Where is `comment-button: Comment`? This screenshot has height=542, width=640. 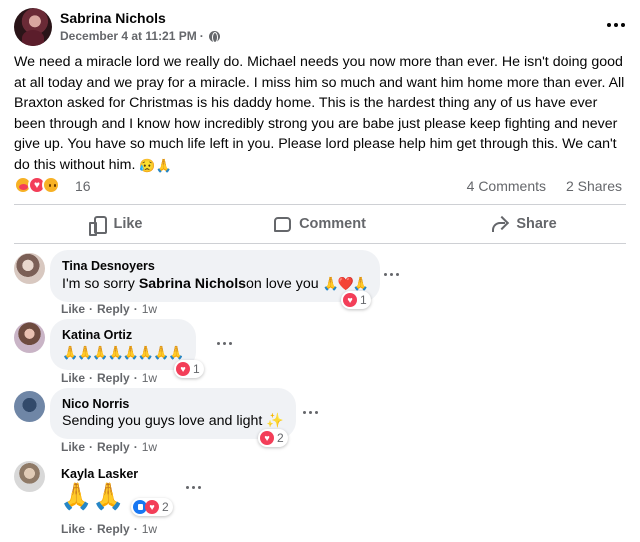 comment-button: Comment is located at coordinates (320, 224).